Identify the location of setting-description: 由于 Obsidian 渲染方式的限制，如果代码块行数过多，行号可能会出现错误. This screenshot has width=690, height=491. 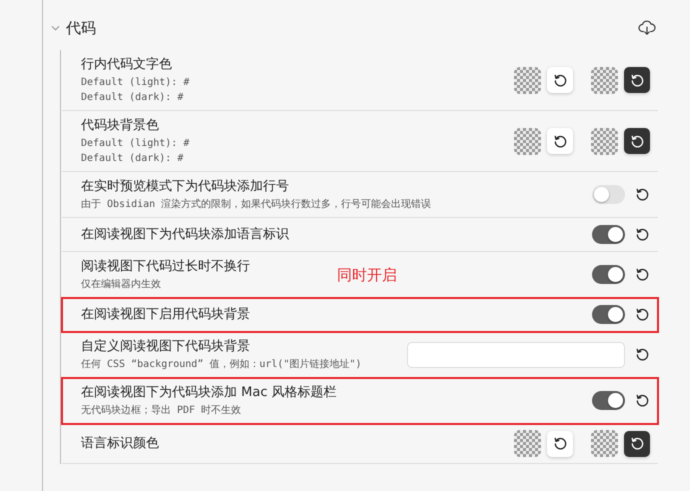
(256, 204).